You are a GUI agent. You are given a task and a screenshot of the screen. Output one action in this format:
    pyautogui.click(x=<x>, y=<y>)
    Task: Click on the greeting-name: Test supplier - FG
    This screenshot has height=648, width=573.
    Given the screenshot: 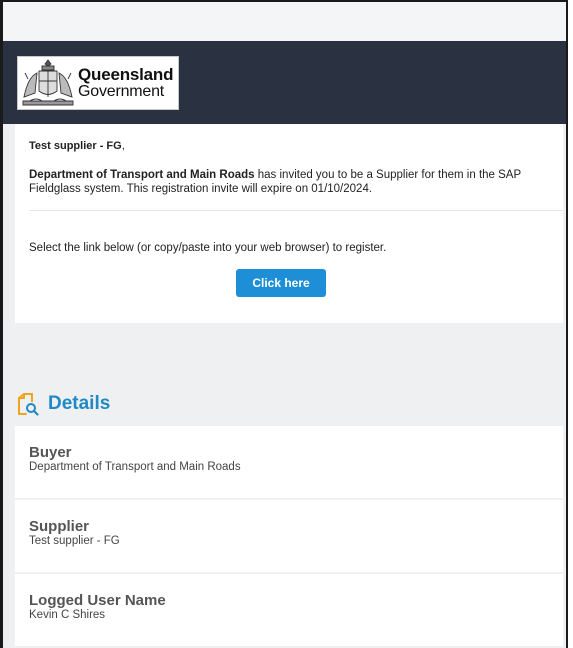 What is the action you would take?
    pyautogui.click(x=75, y=146)
    